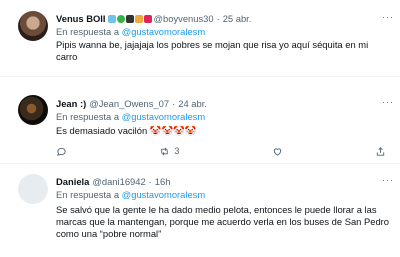 This screenshot has width=400, height=257. What do you see at coordinates (81, 18) in the screenshot?
I see `display-name: Venus BOII` at bounding box center [81, 18].